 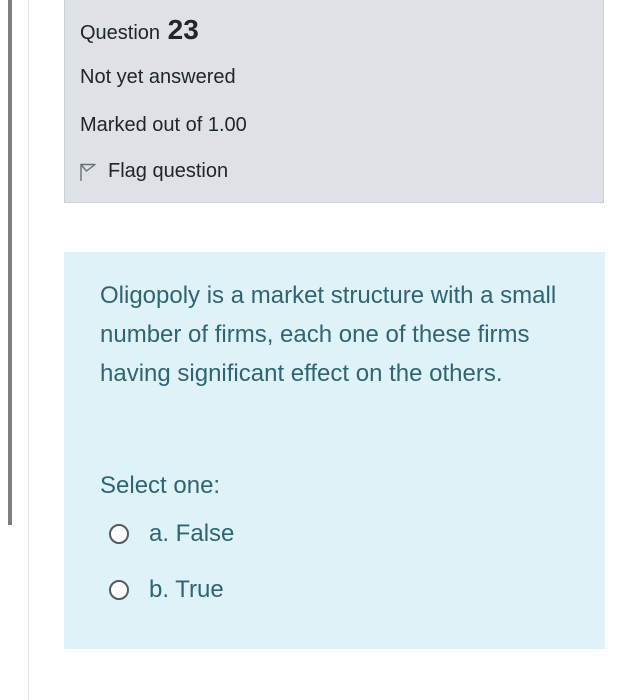 I want to click on answer-option-a-label: a. False, so click(x=191, y=534).